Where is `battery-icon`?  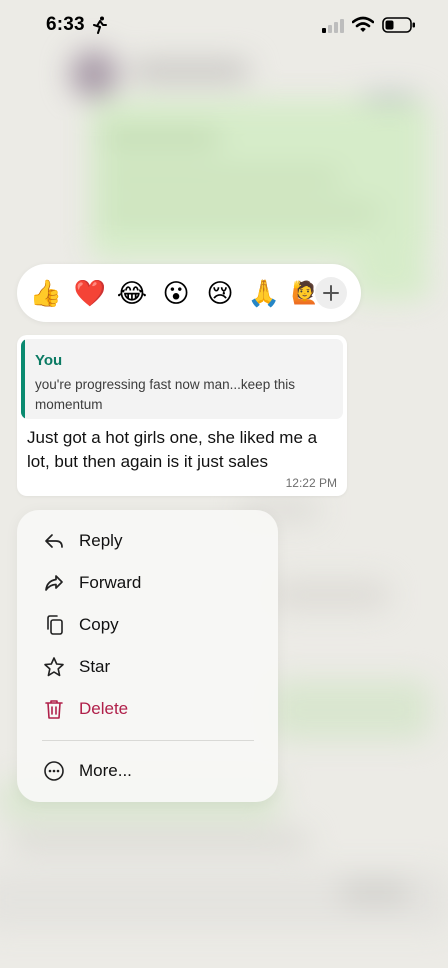
battery-icon is located at coordinates (398, 25).